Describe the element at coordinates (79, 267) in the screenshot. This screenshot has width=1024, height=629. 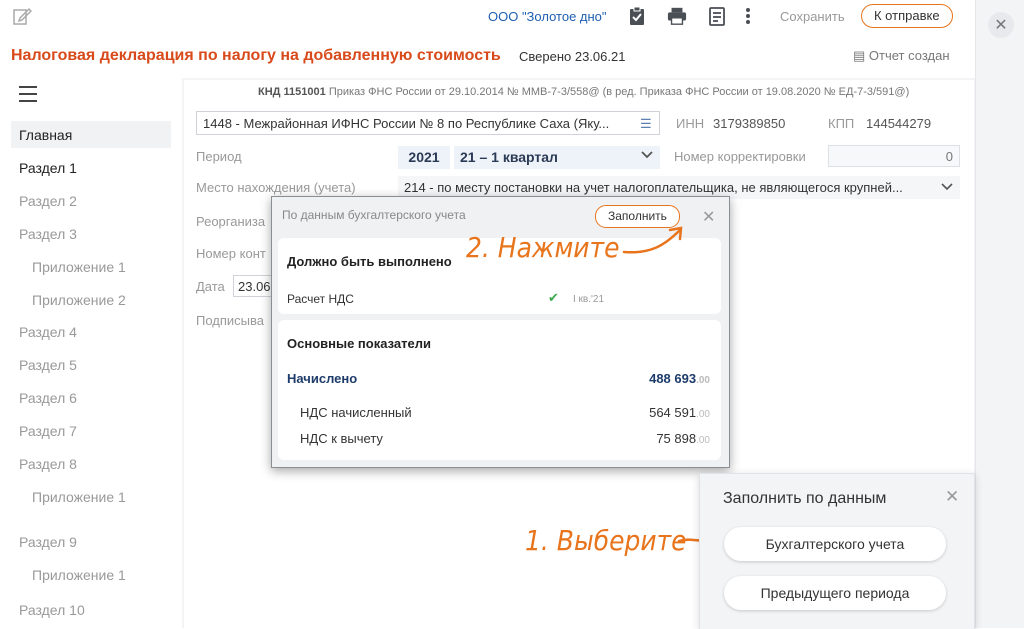
I see `sidebar-item-appendix-1: Приложение 1` at that location.